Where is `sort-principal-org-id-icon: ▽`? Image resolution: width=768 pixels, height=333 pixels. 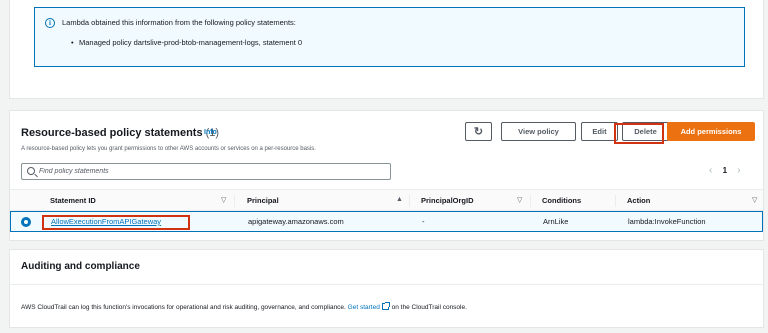 sort-principal-org-id-icon: ▽ is located at coordinates (519, 200).